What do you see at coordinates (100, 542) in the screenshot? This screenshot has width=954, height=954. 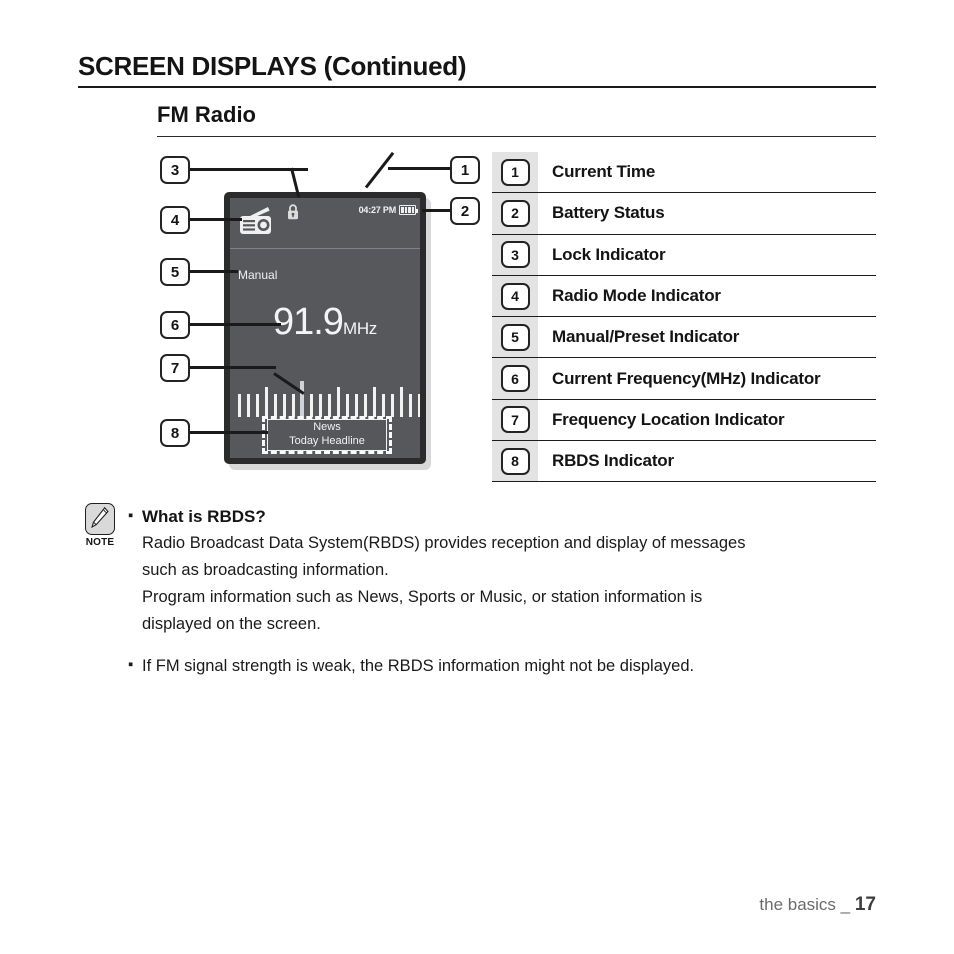 I see `note-label: NOTE` at bounding box center [100, 542].